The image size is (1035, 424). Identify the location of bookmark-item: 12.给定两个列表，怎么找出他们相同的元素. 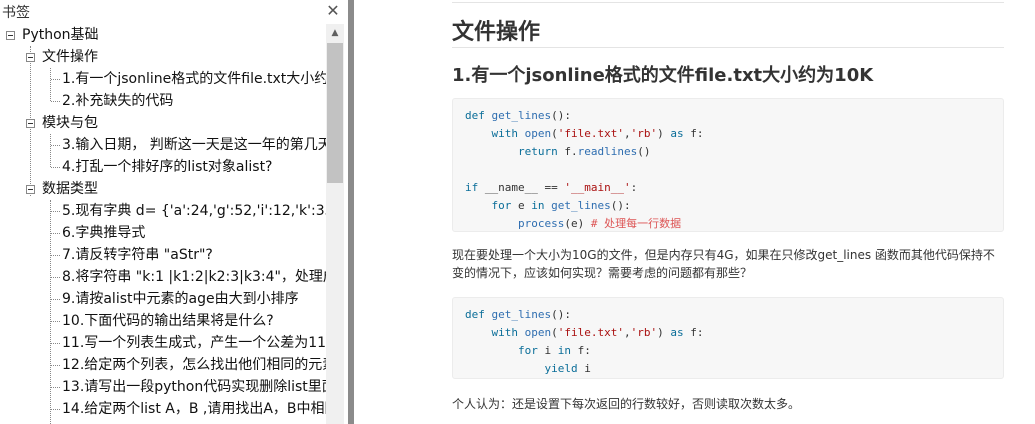
(194, 365).